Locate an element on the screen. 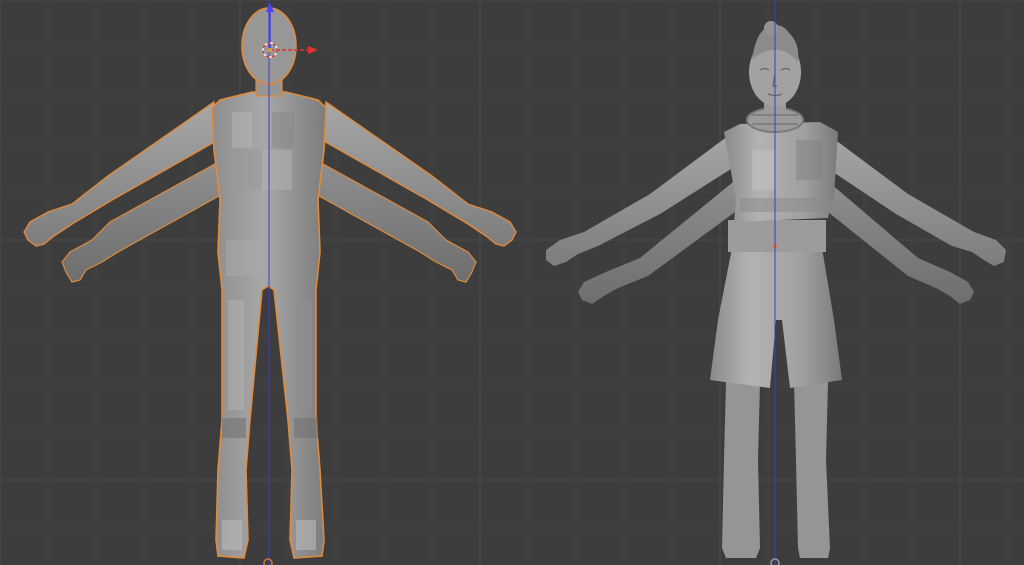 This screenshot has width=1024, height=565. detailed-legs is located at coordinates (776, 470).